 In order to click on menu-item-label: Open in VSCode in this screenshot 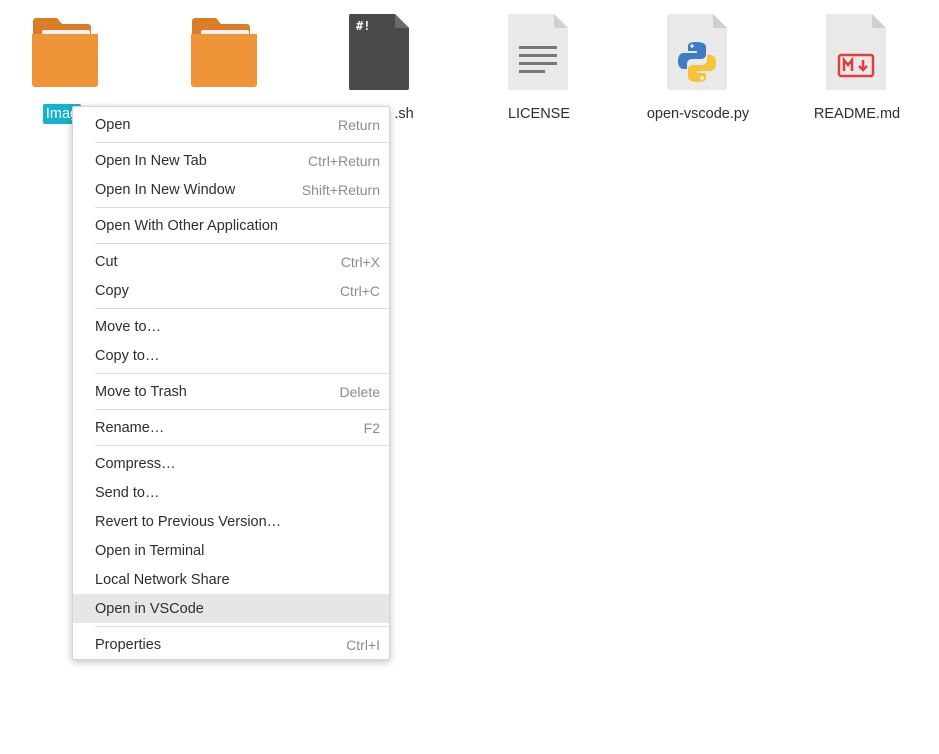, I will do `click(149, 608)`.